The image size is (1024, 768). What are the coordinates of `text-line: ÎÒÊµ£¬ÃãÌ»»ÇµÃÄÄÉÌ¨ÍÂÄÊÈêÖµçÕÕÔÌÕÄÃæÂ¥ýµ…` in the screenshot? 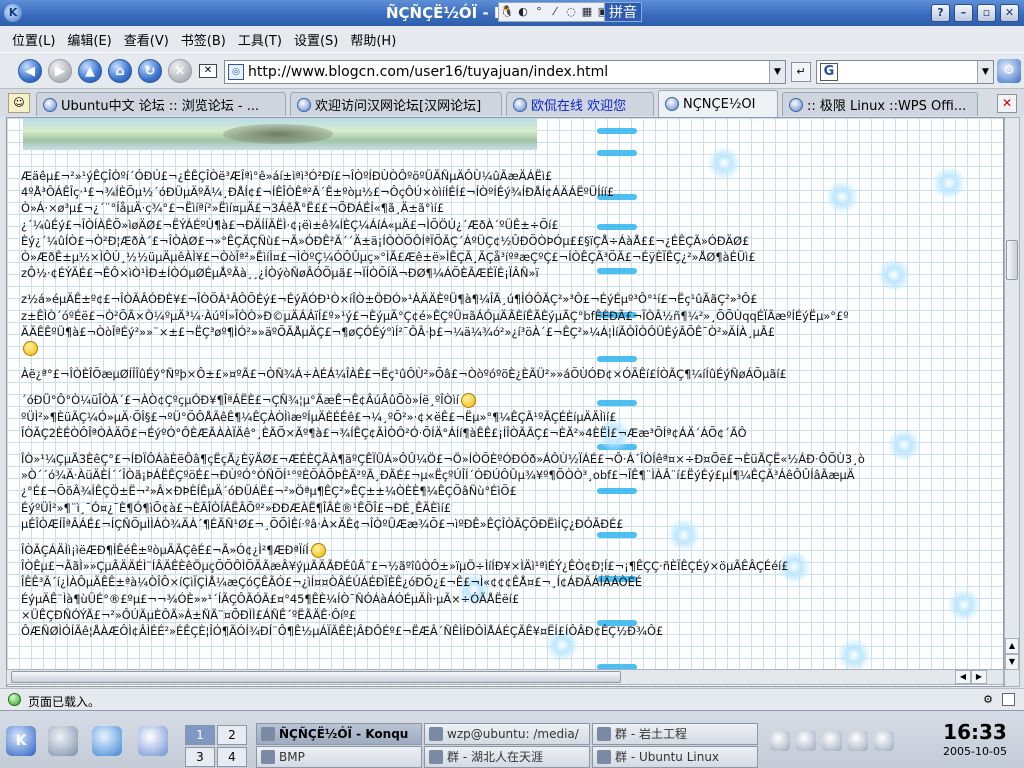 It's located at (405, 566).